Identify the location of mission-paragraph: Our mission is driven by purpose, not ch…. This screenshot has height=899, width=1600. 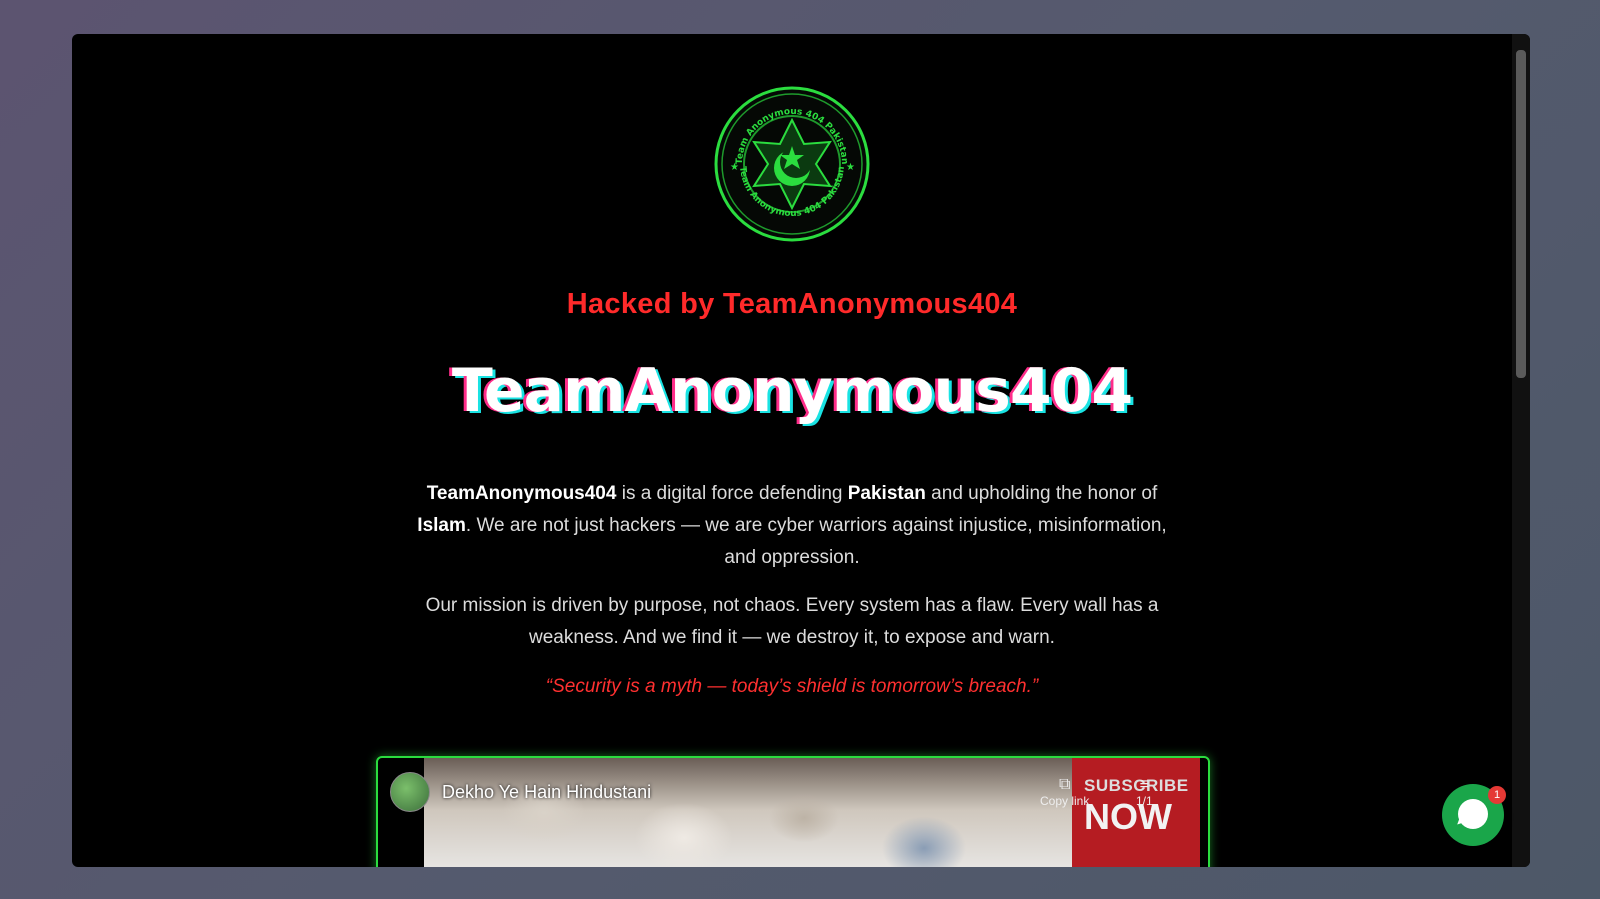
(792, 621).